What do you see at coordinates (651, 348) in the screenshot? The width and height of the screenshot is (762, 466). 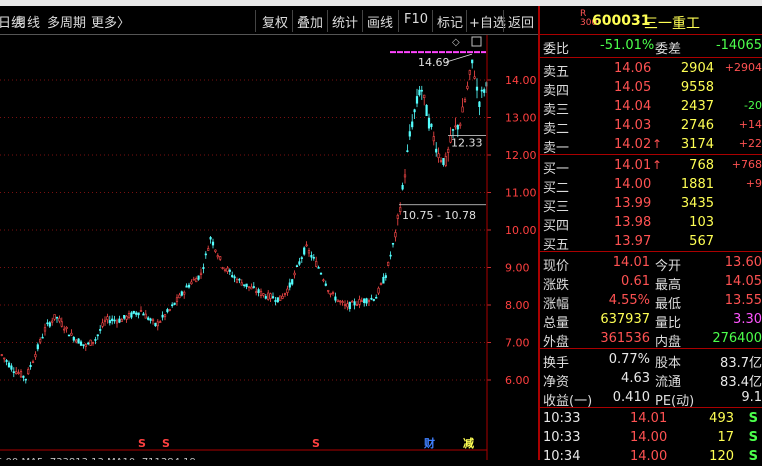 I see `panel-divider` at bounding box center [651, 348].